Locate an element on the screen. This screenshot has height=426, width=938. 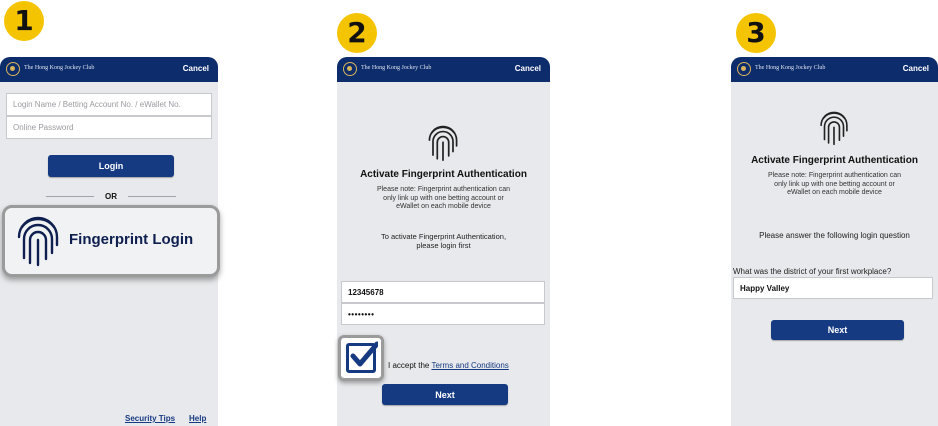
accept-terms-text: I accept the Terms and Conditions is located at coordinates (448, 365).